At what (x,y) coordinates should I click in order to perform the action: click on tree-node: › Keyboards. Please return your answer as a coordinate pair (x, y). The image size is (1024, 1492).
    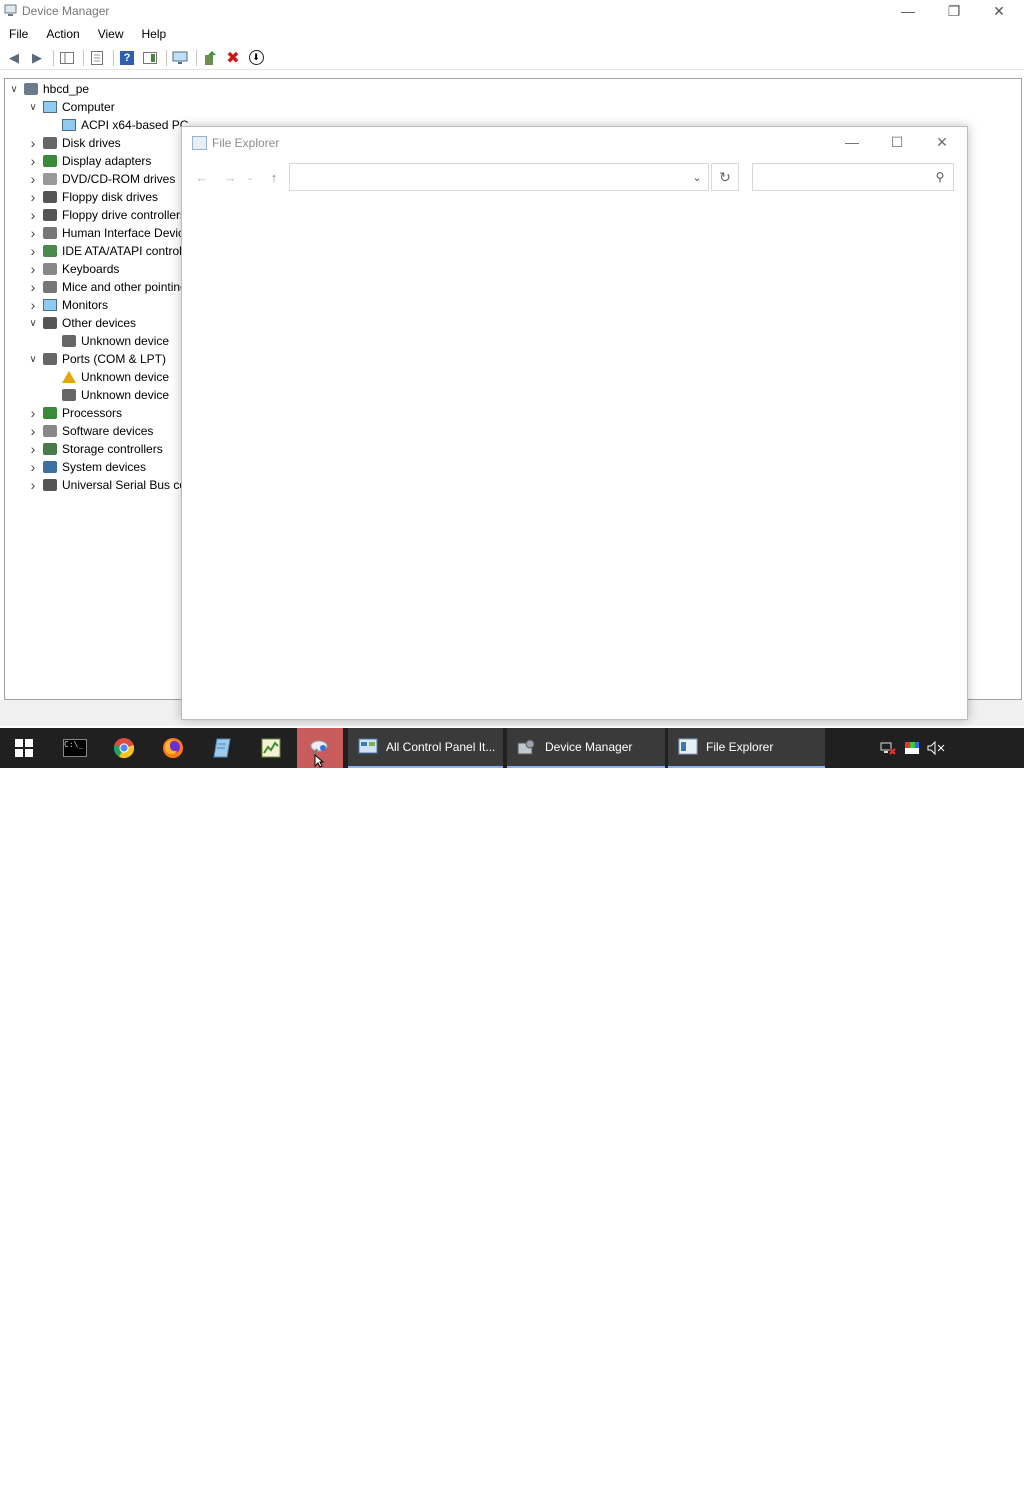
    Looking at the image, I should click on (73, 269).